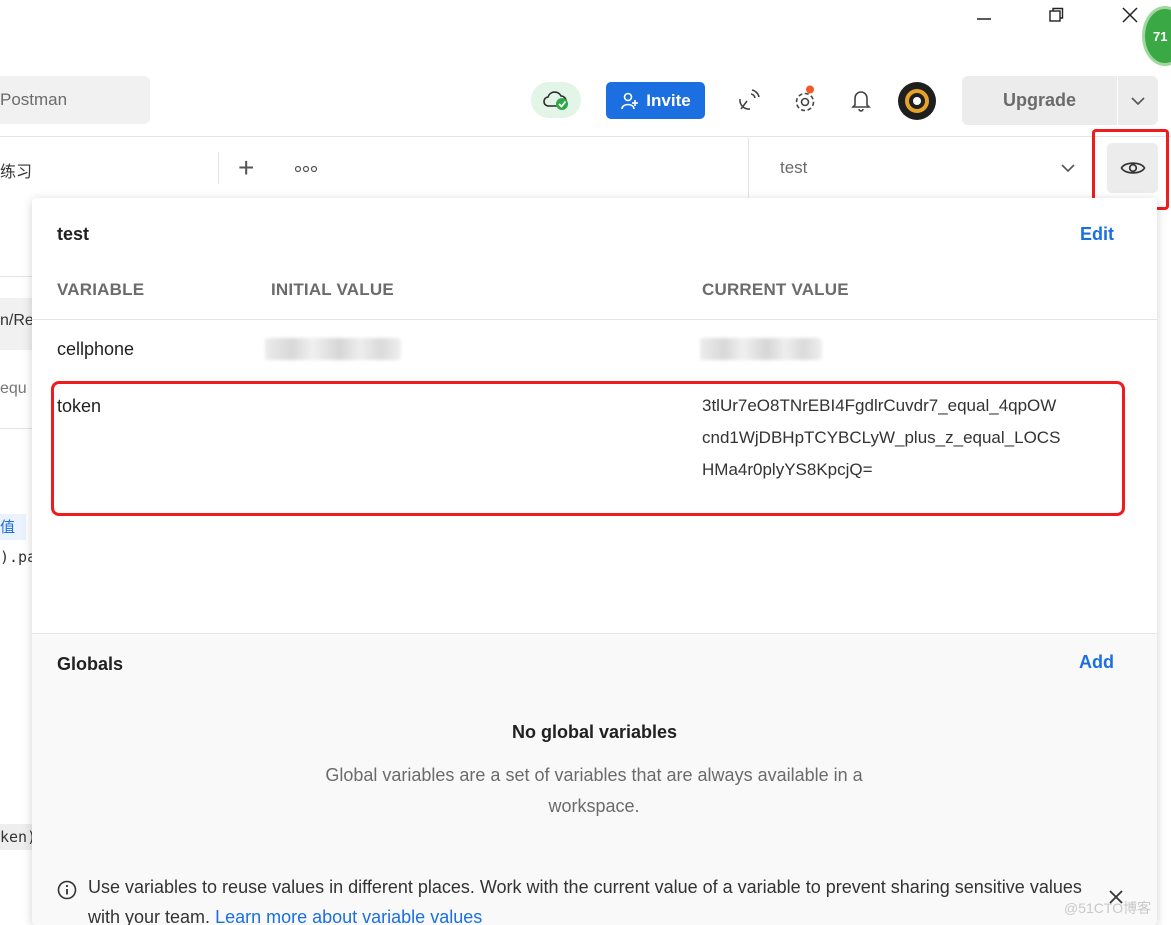  What do you see at coordinates (101, 289) in the screenshot?
I see `column-header-variable: VARIABLE` at bounding box center [101, 289].